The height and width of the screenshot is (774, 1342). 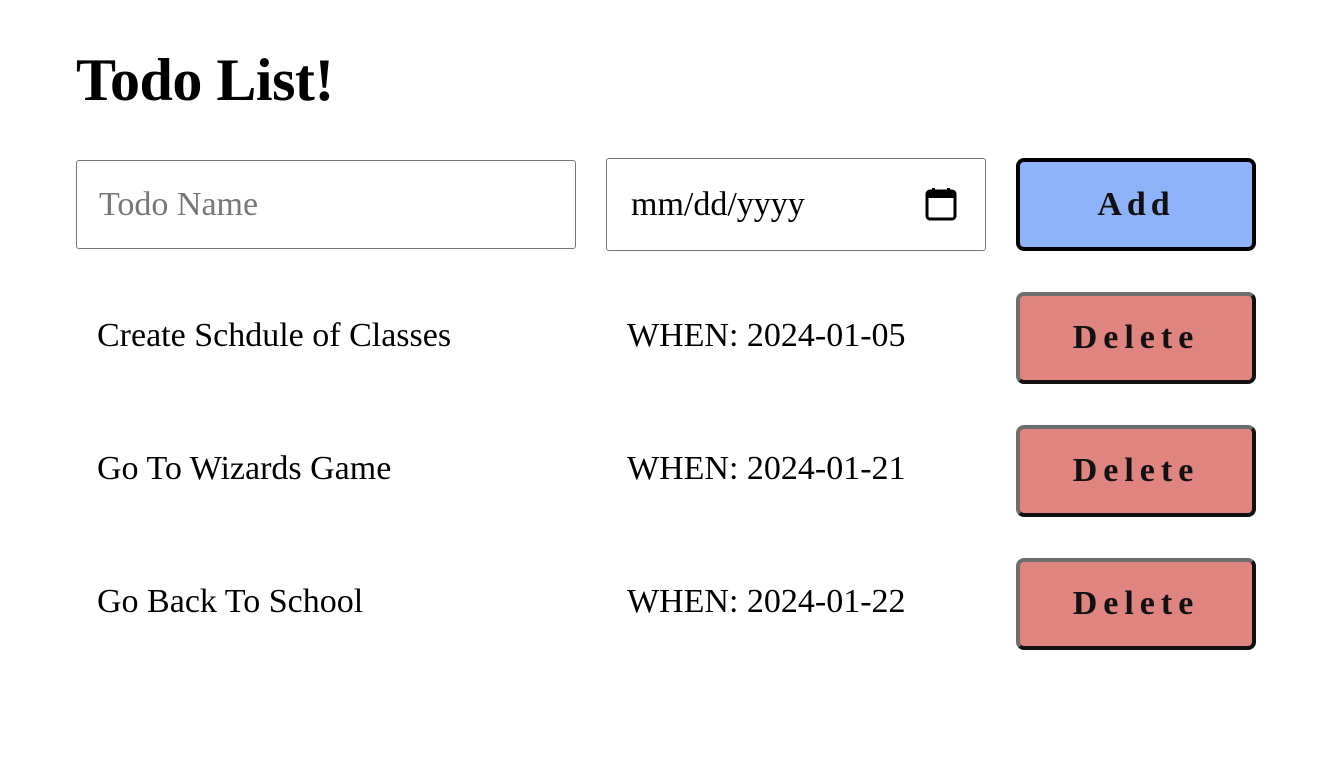 What do you see at coordinates (244, 468) in the screenshot?
I see `todo-name: Go To Wizards Game` at bounding box center [244, 468].